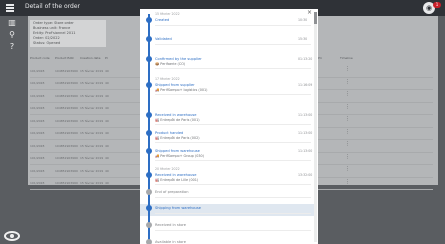  Describe the element at coordinates (181, 90) in the screenshot. I see `event-location: 🚚 PerifSampo+ logistics (001)` at that location.